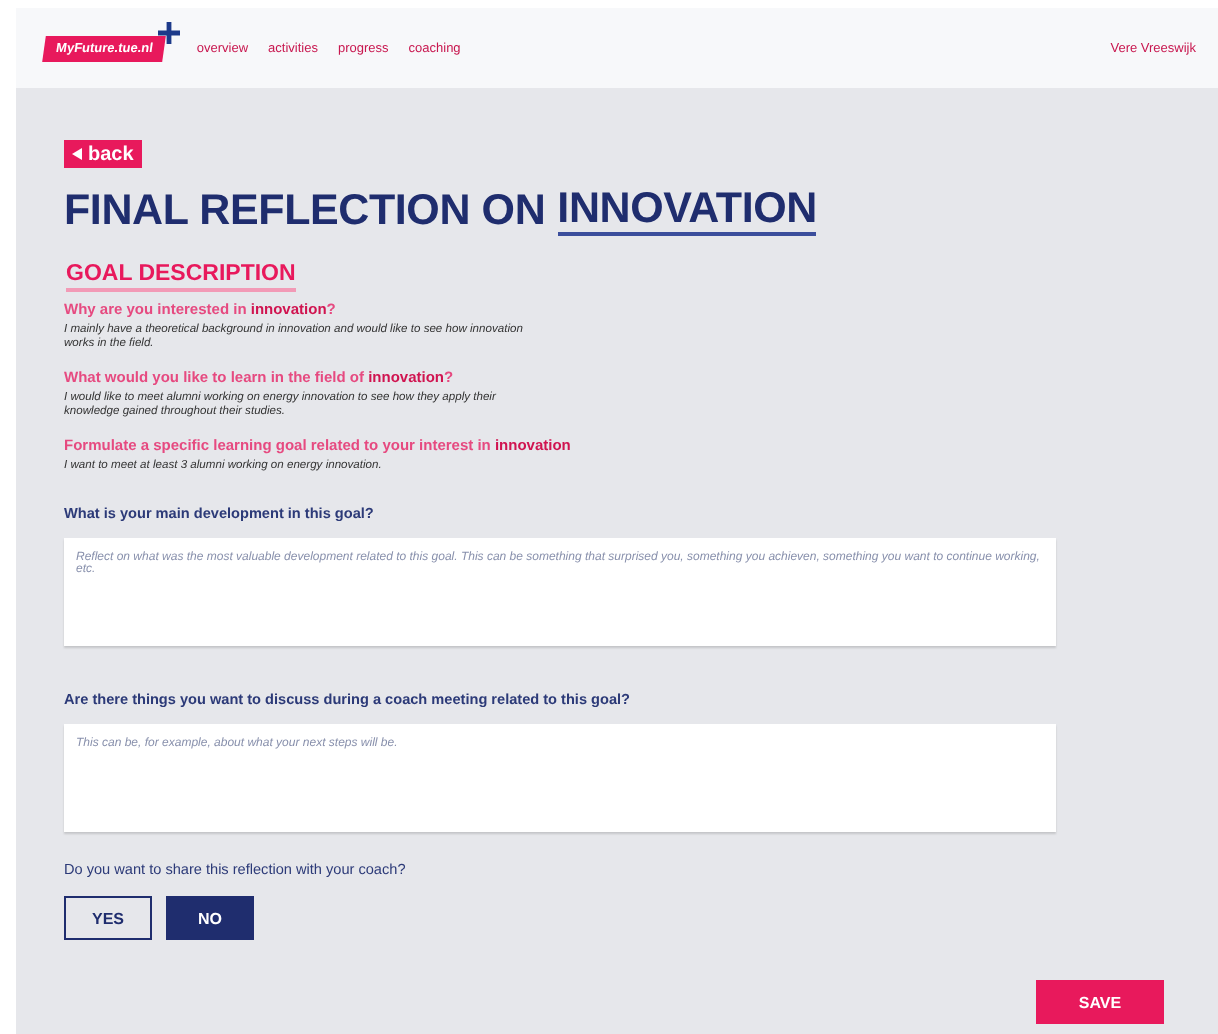  Describe the element at coordinates (181, 277) in the screenshot. I see `section-heading: GOAL DESCRIPTION` at that location.